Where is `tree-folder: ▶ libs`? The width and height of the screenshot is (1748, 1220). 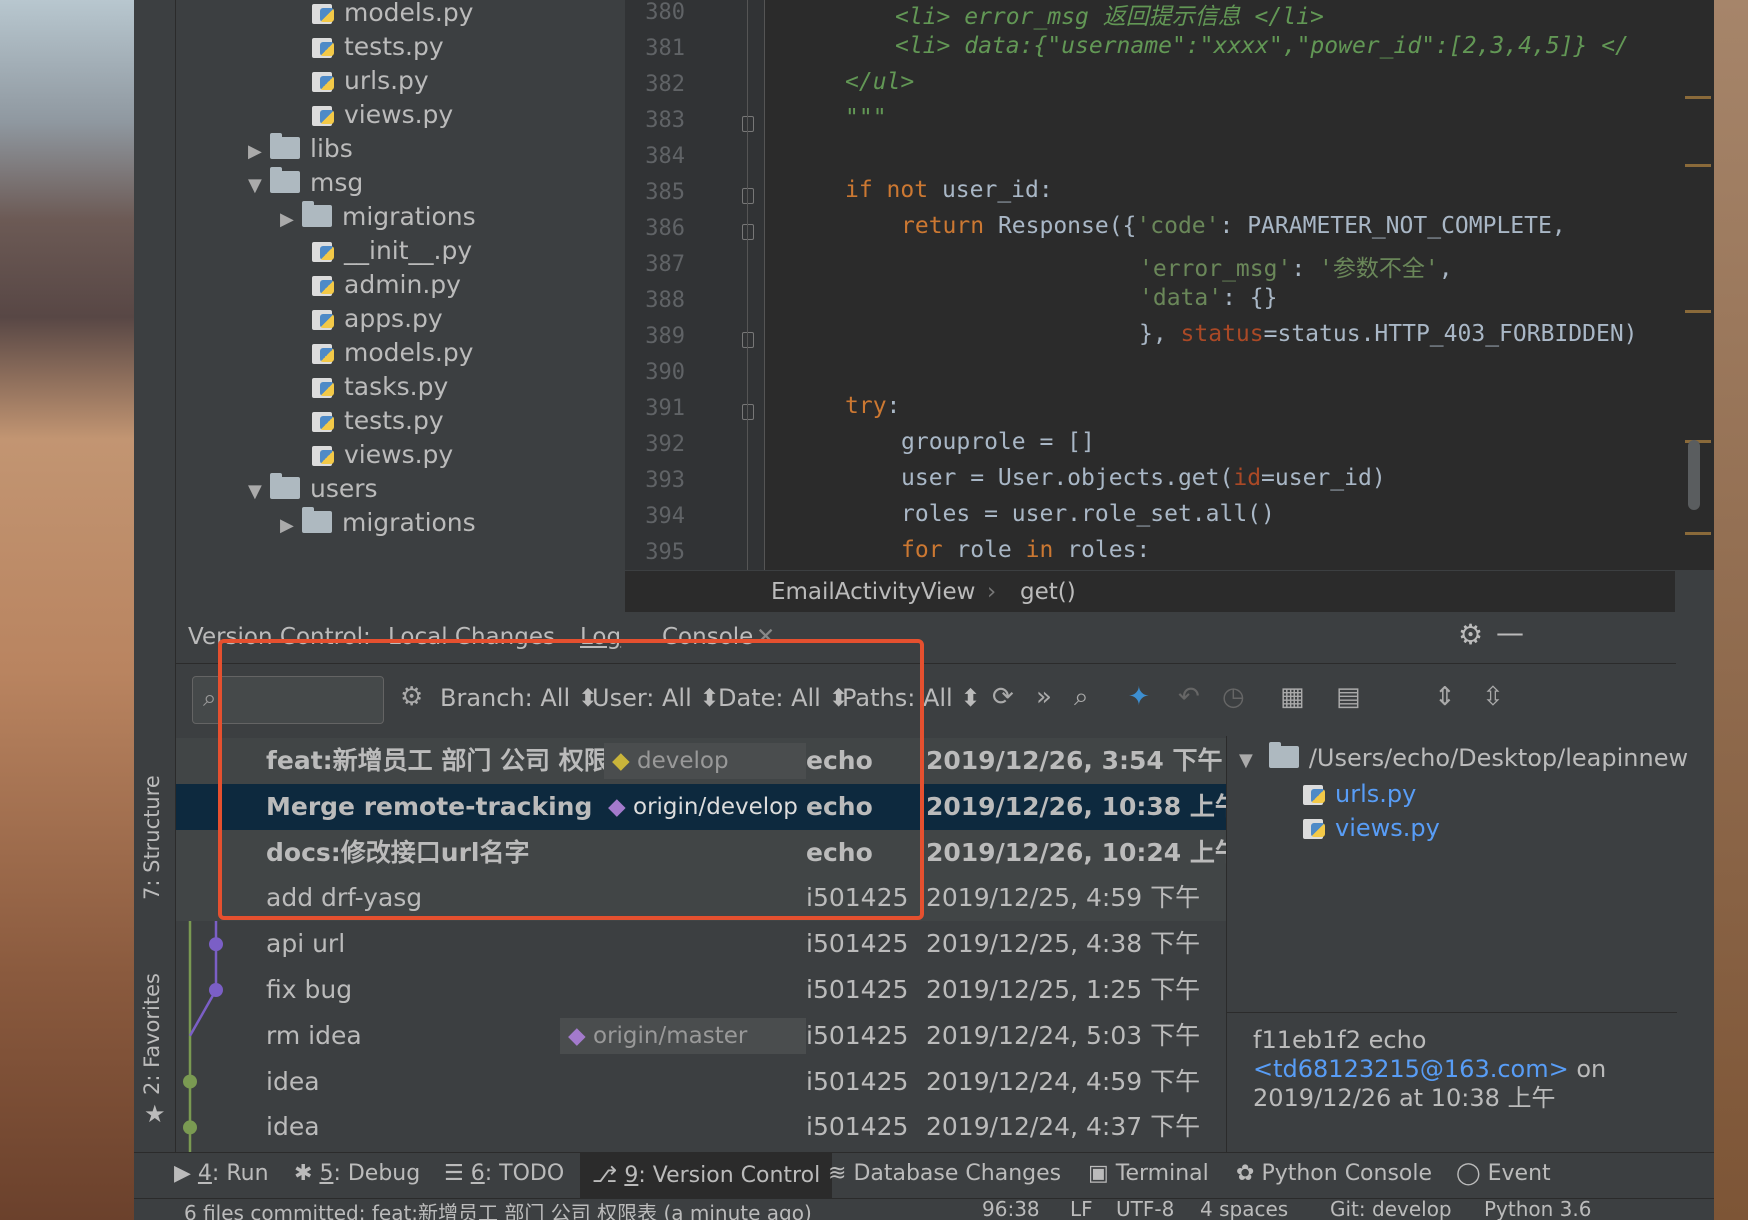 tree-folder: ▶ libs is located at coordinates (300, 149).